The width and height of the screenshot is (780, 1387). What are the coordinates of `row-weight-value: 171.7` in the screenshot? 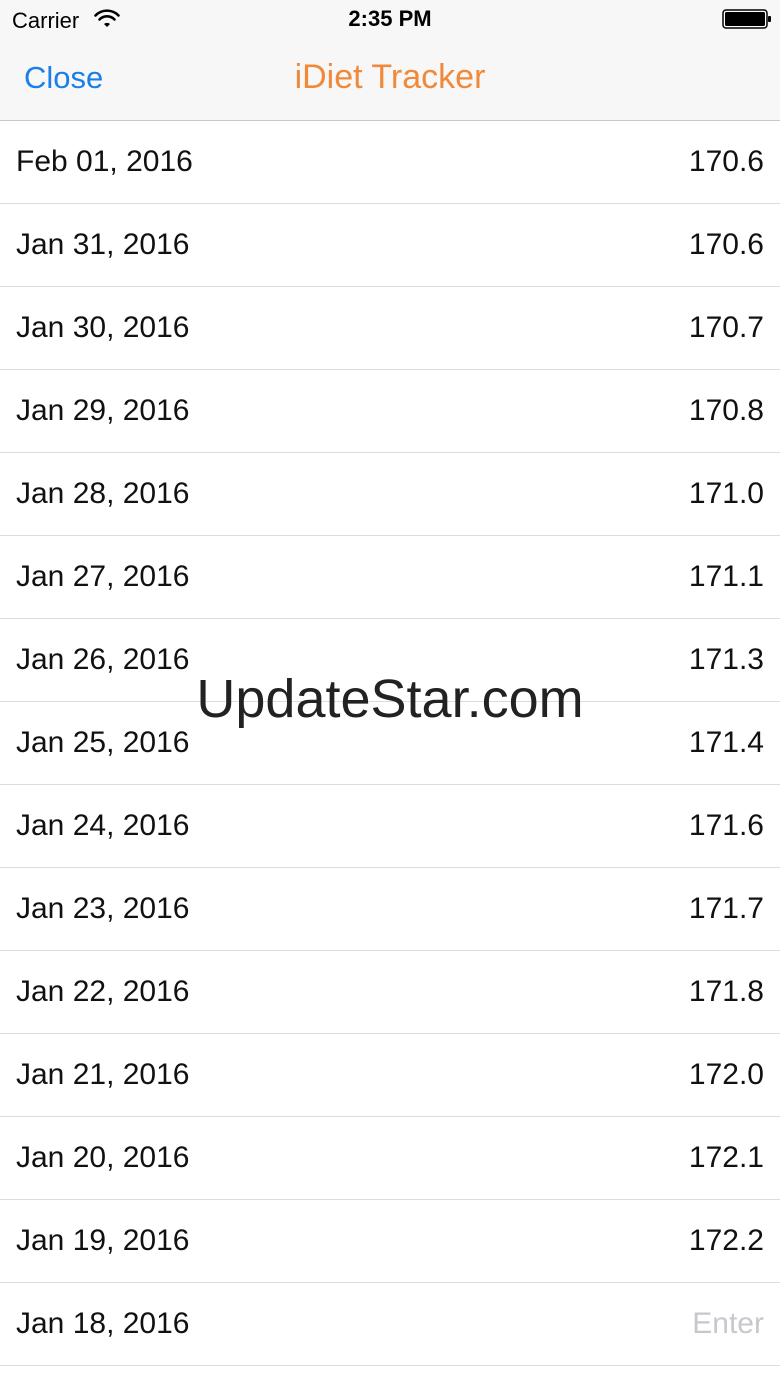 It's located at (726, 909).